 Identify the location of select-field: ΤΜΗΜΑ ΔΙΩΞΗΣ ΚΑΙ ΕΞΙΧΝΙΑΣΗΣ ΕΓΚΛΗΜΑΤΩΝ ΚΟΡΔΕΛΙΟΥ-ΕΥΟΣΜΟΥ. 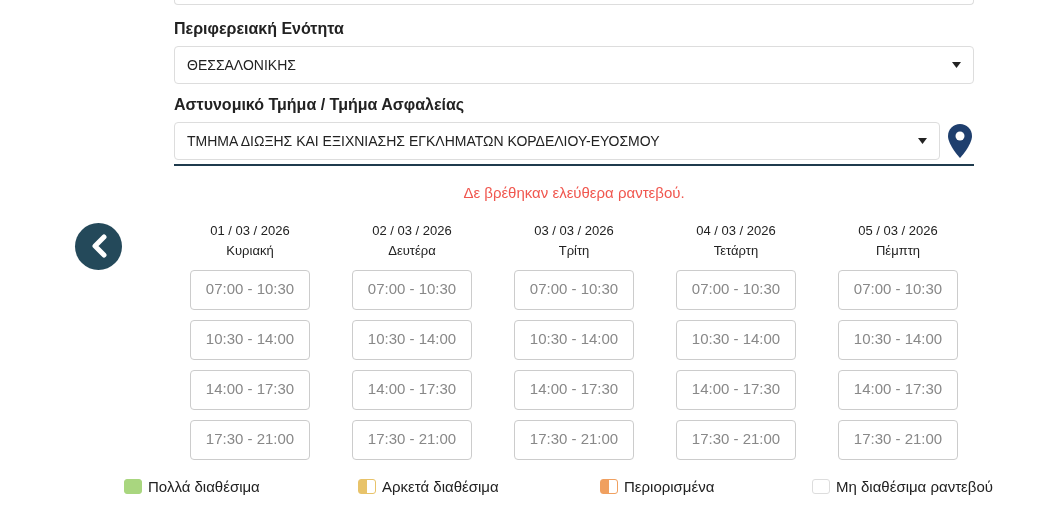
(557, 141).